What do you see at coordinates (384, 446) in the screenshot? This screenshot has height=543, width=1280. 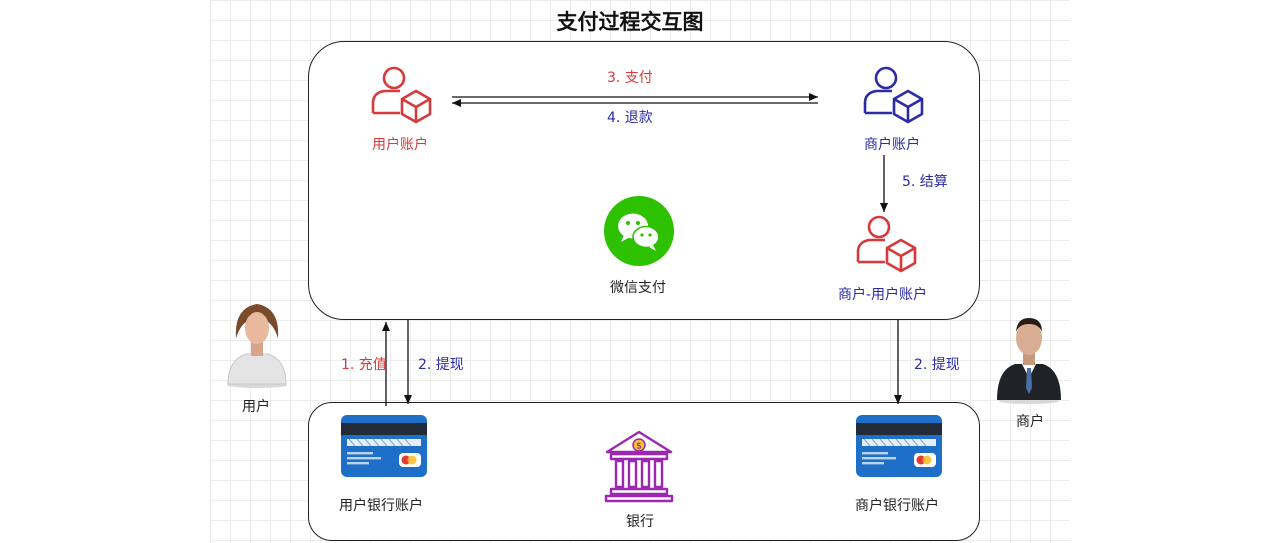 I see `user-bank-card-icon` at bounding box center [384, 446].